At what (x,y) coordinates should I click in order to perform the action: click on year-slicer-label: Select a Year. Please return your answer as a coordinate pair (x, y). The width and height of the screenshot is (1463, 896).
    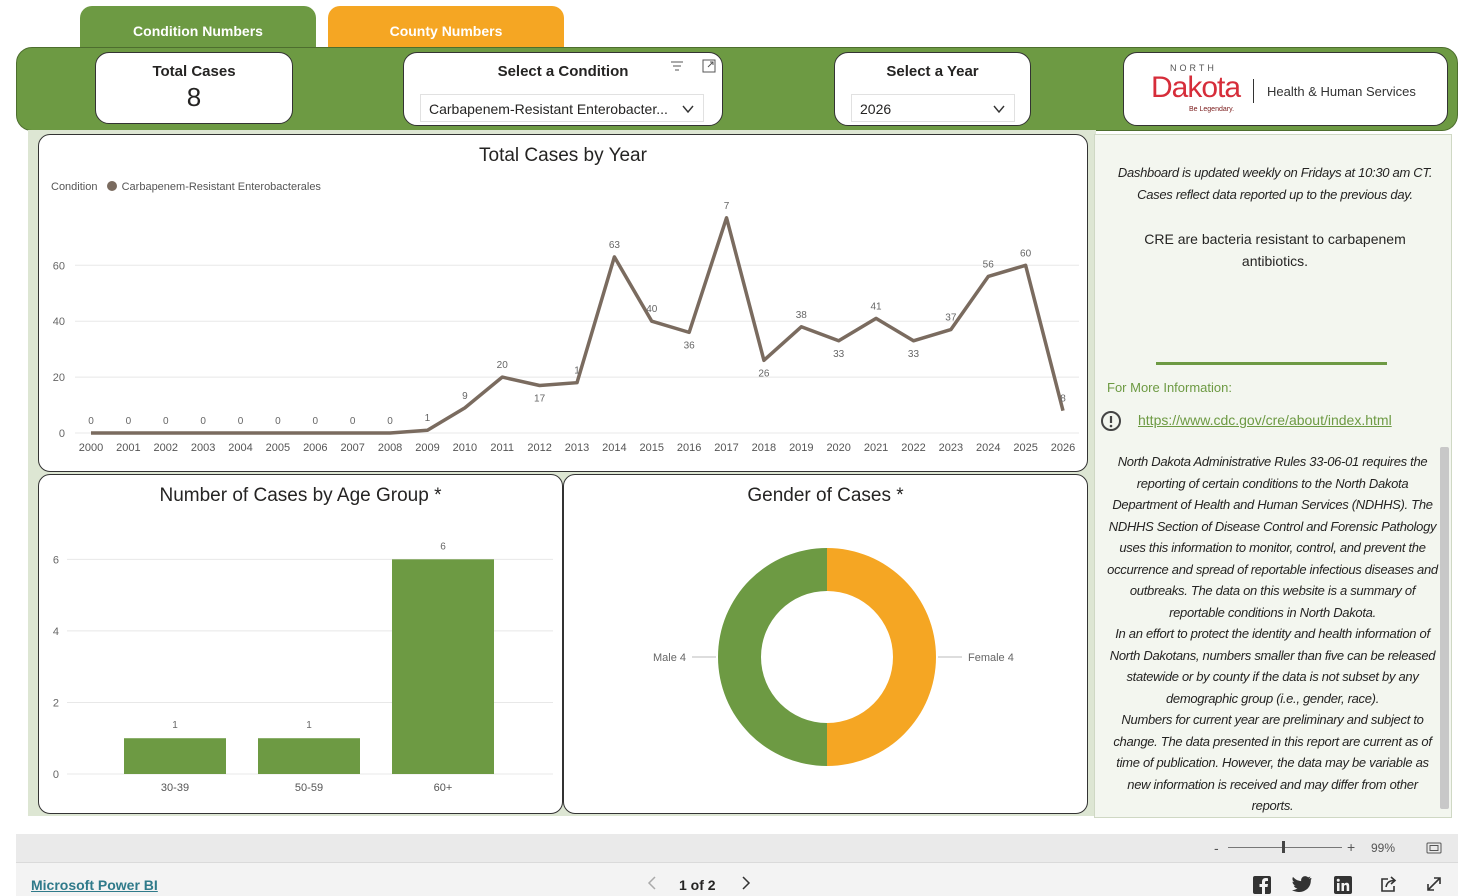
    Looking at the image, I should click on (932, 71).